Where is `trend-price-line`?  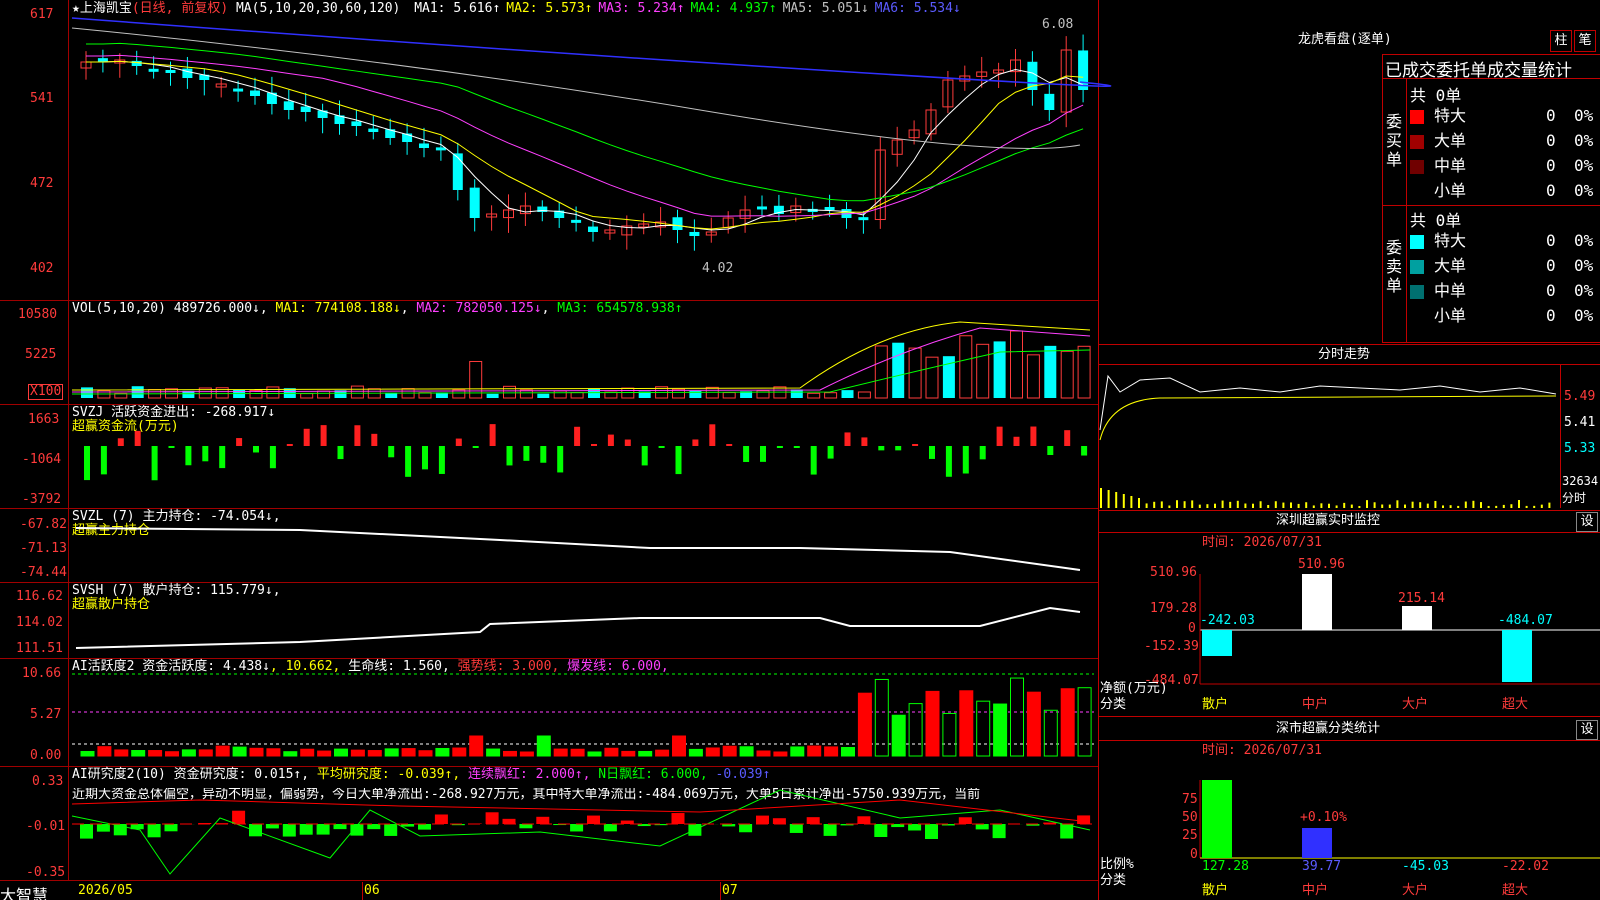
trend-price-line is located at coordinates (1328, 402).